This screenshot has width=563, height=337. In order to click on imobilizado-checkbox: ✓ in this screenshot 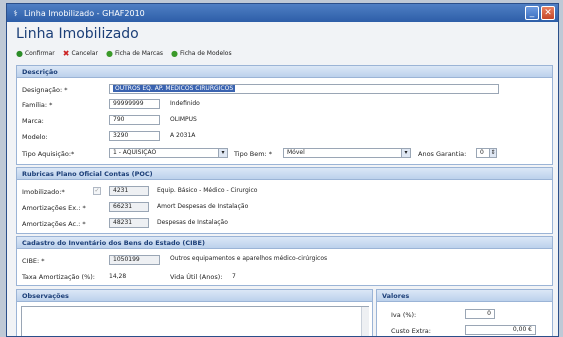, I will do `click(97, 191)`.